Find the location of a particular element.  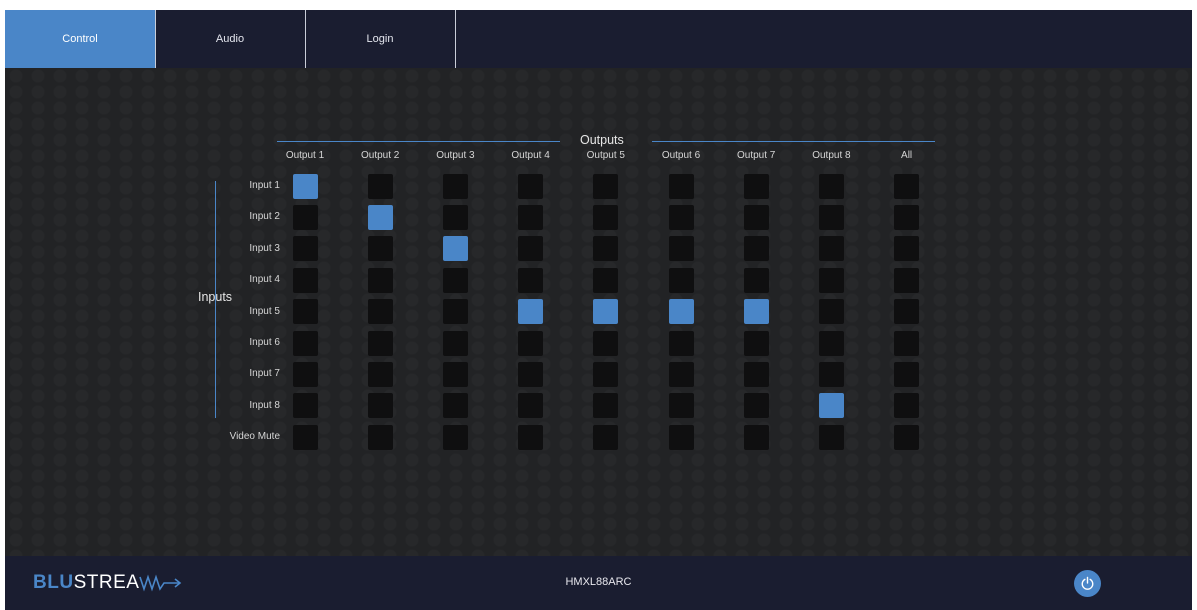

row-label: Input 4 is located at coordinates (264, 280).